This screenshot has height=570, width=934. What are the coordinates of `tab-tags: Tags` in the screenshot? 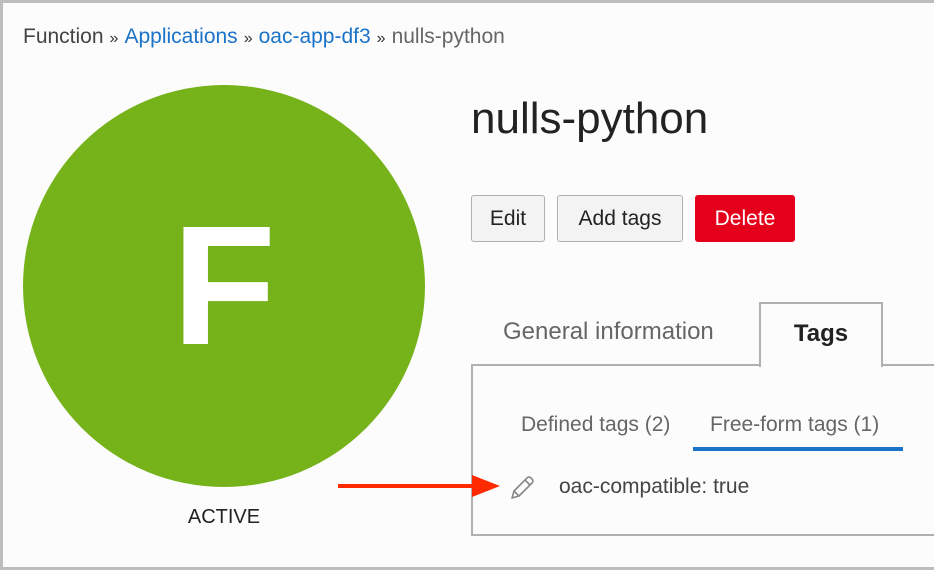 It's located at (821, 334).